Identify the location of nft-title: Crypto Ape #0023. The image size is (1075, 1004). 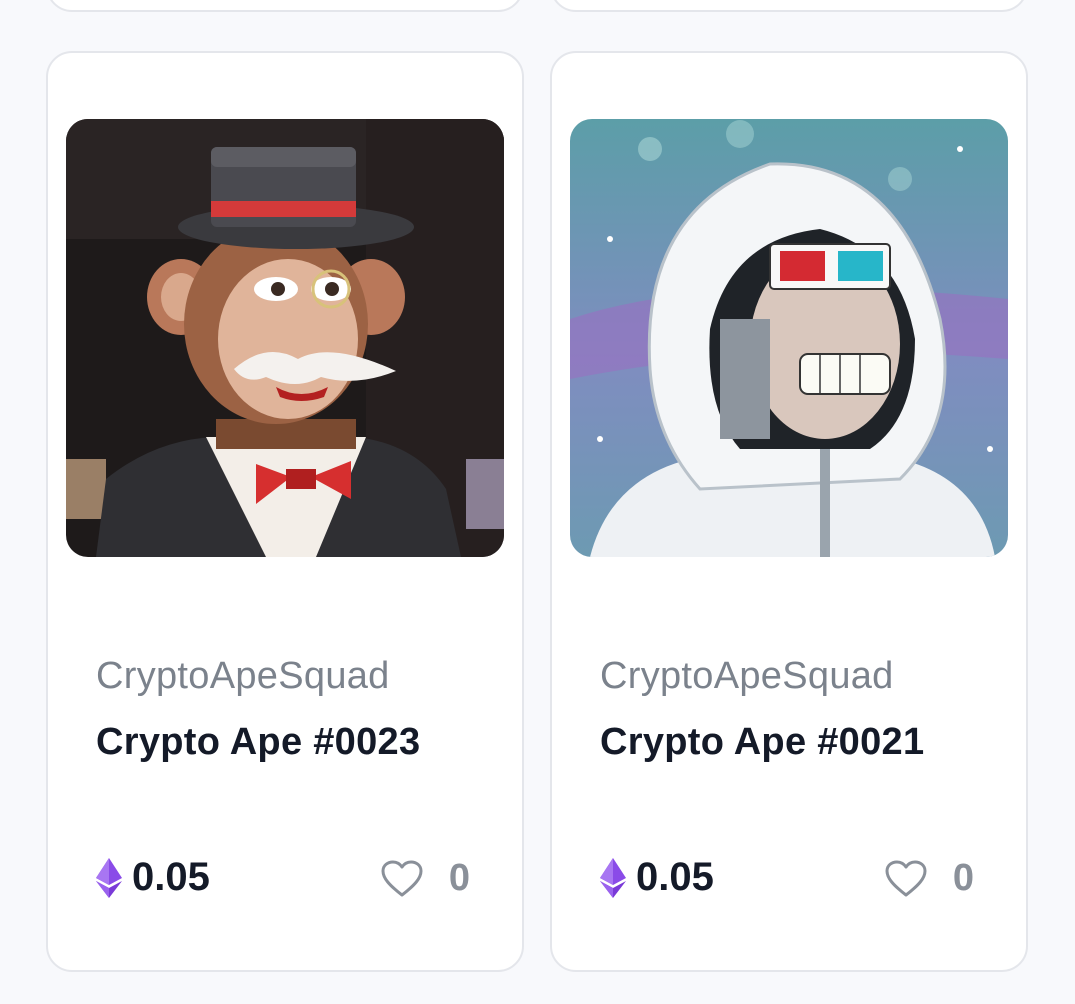
(258, 742).